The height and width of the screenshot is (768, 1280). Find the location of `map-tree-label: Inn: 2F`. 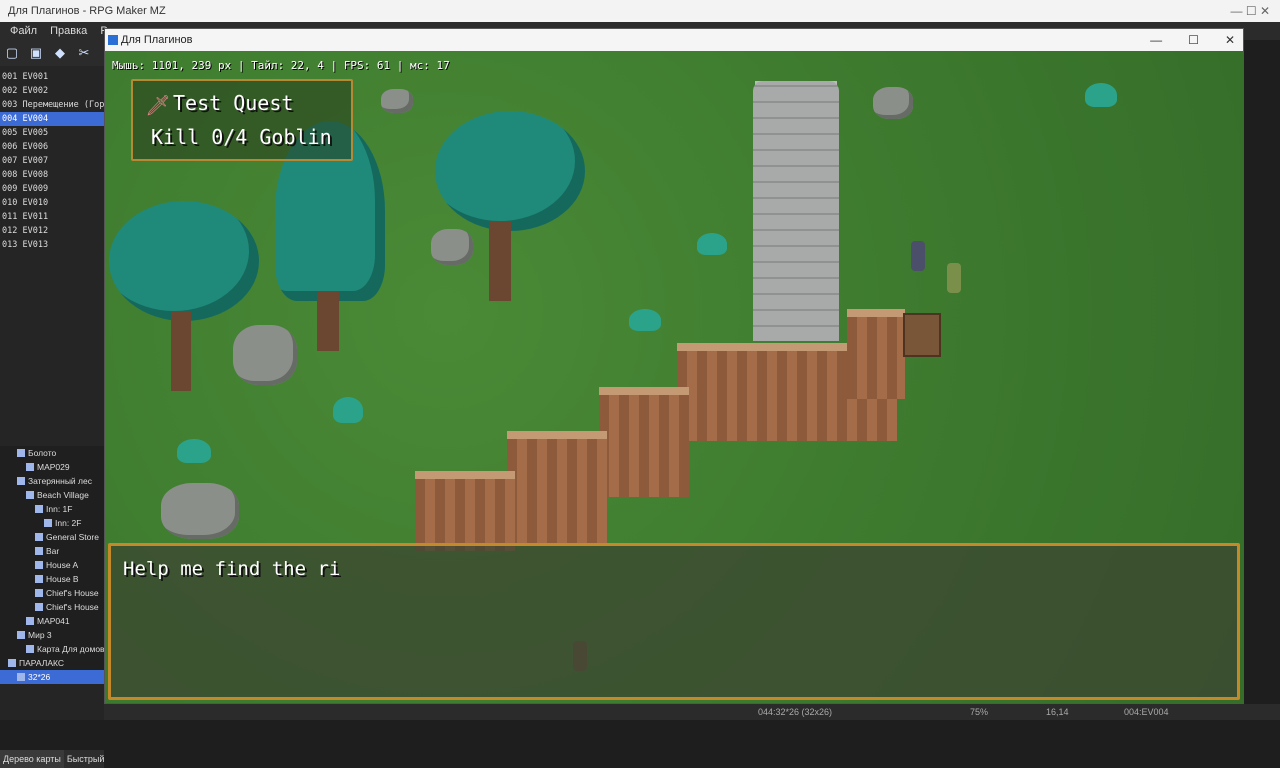

map-tree-label: Inn: 2F is located at coordinates (68, 523).